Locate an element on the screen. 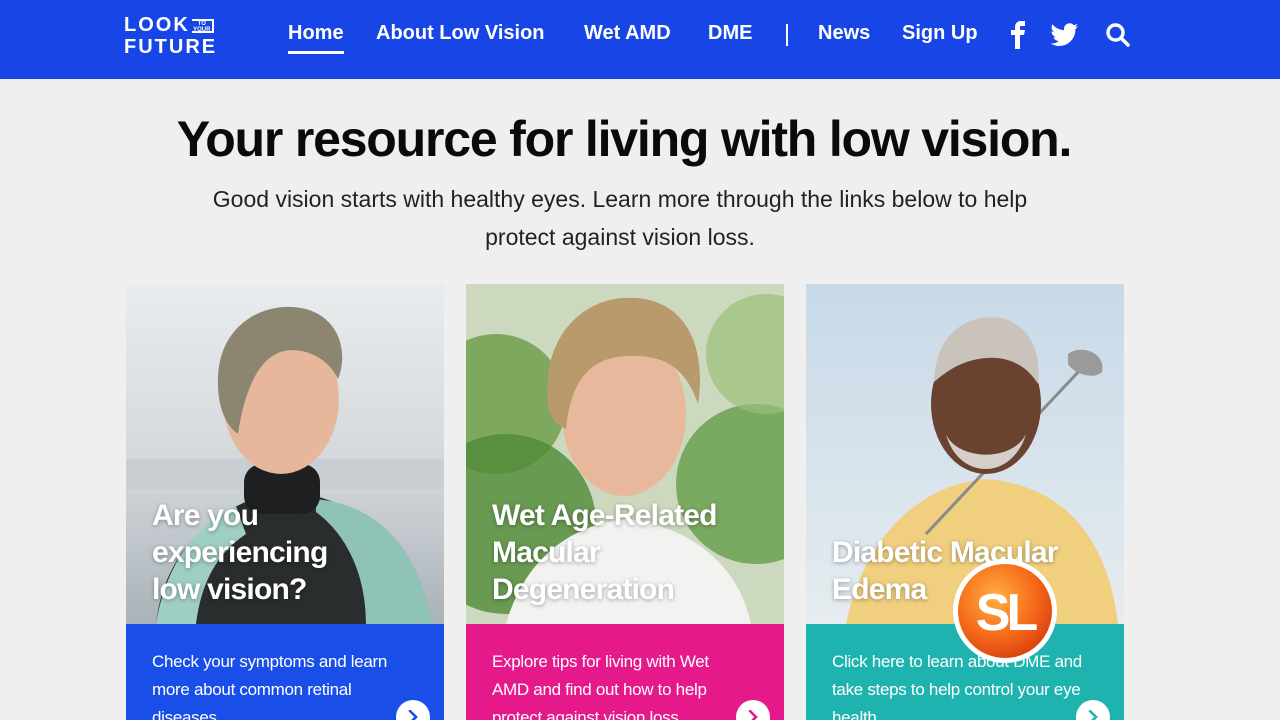 The width and height of the screenshot is (1280, 720). card-photo-woman-wetsuit: Are you experiencing low vision? is located at coordinates (285, 454).